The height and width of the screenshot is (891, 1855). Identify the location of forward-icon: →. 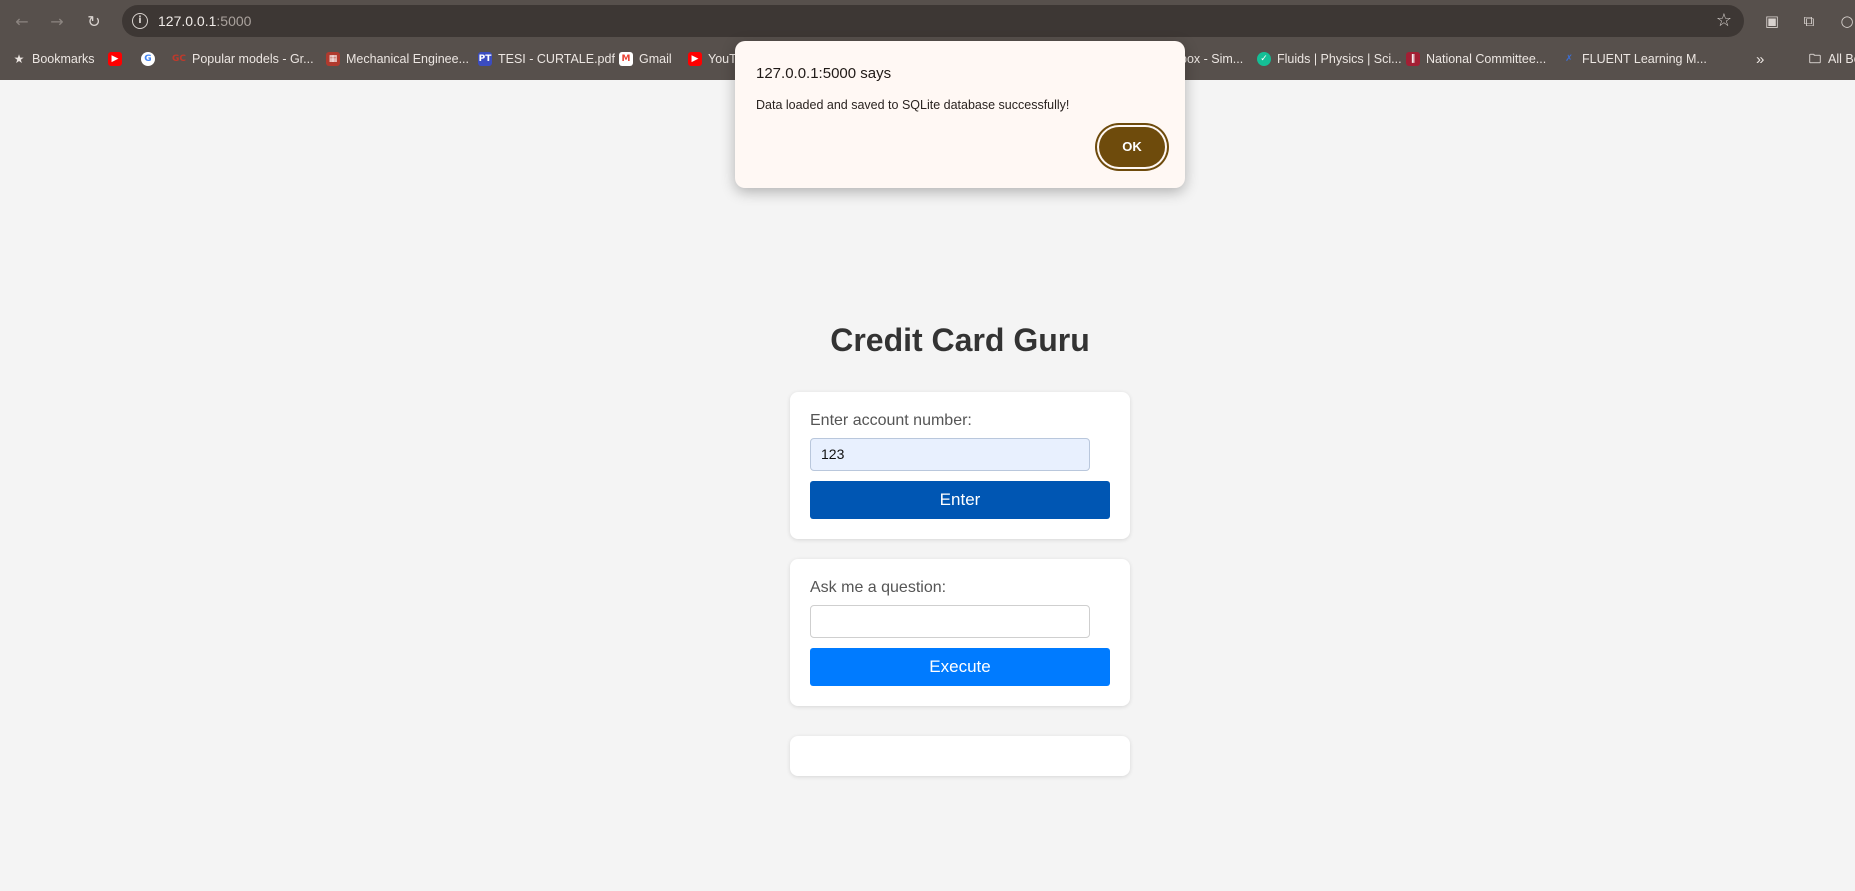
(57, 22).